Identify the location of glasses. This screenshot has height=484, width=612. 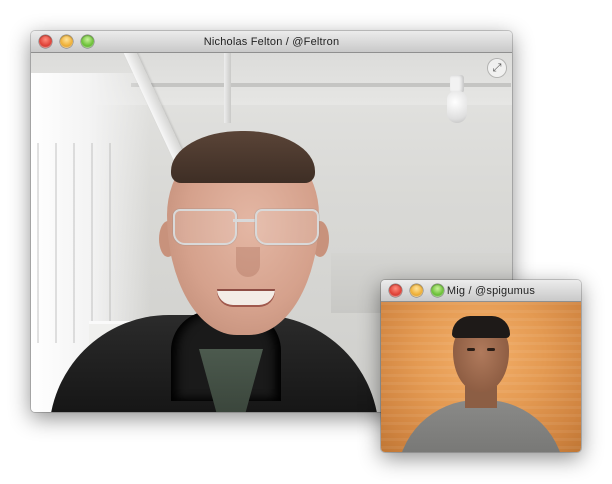
(245, 228).